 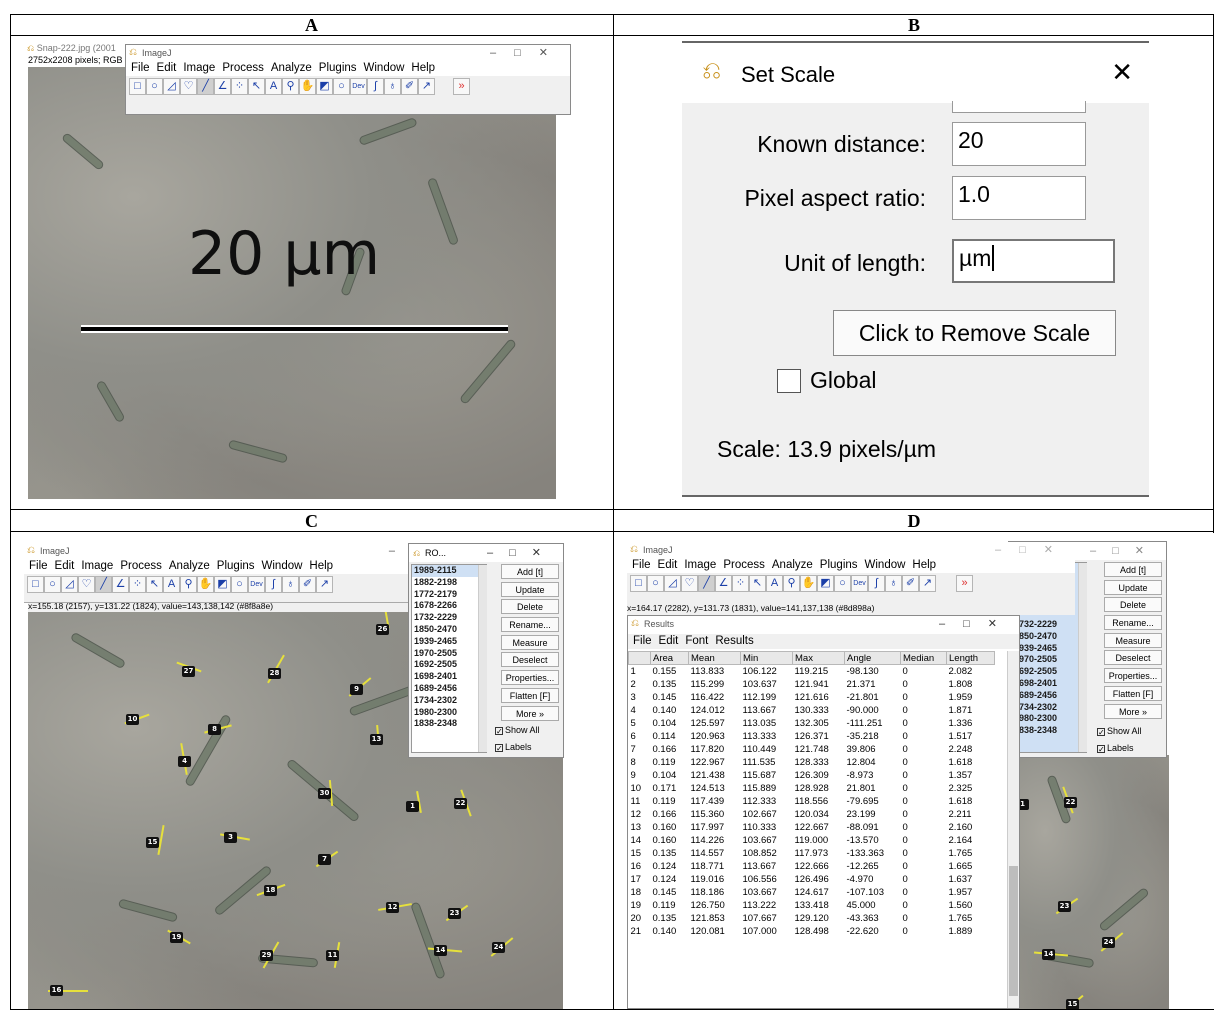 What do you see at coordinates (38, 566) in the screenshot?
I see `menu-file: File` at bounding box center [38, 566].